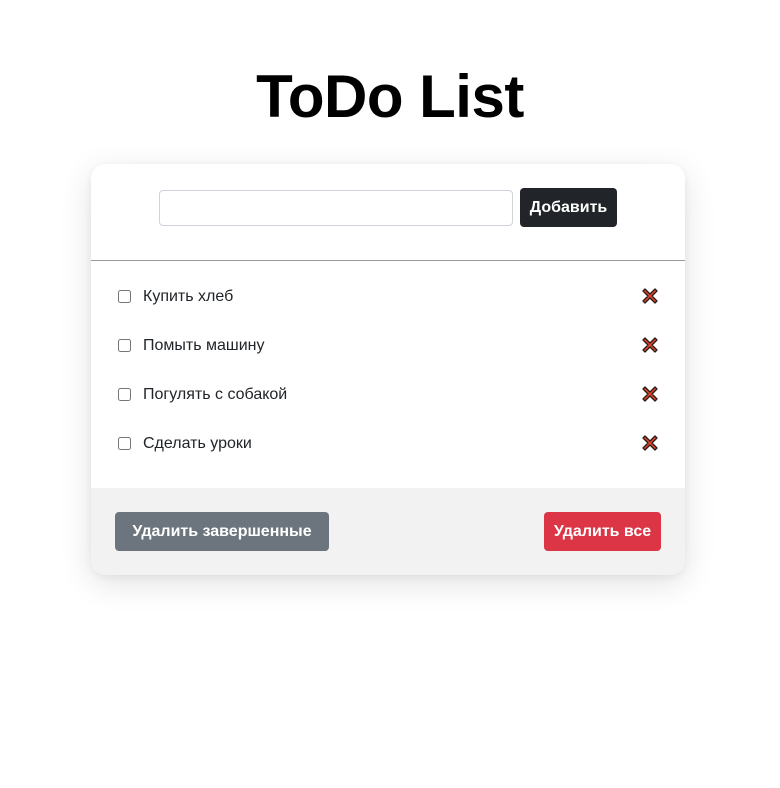  I want to click on add-task-form: Добавить, so click(388, 212).